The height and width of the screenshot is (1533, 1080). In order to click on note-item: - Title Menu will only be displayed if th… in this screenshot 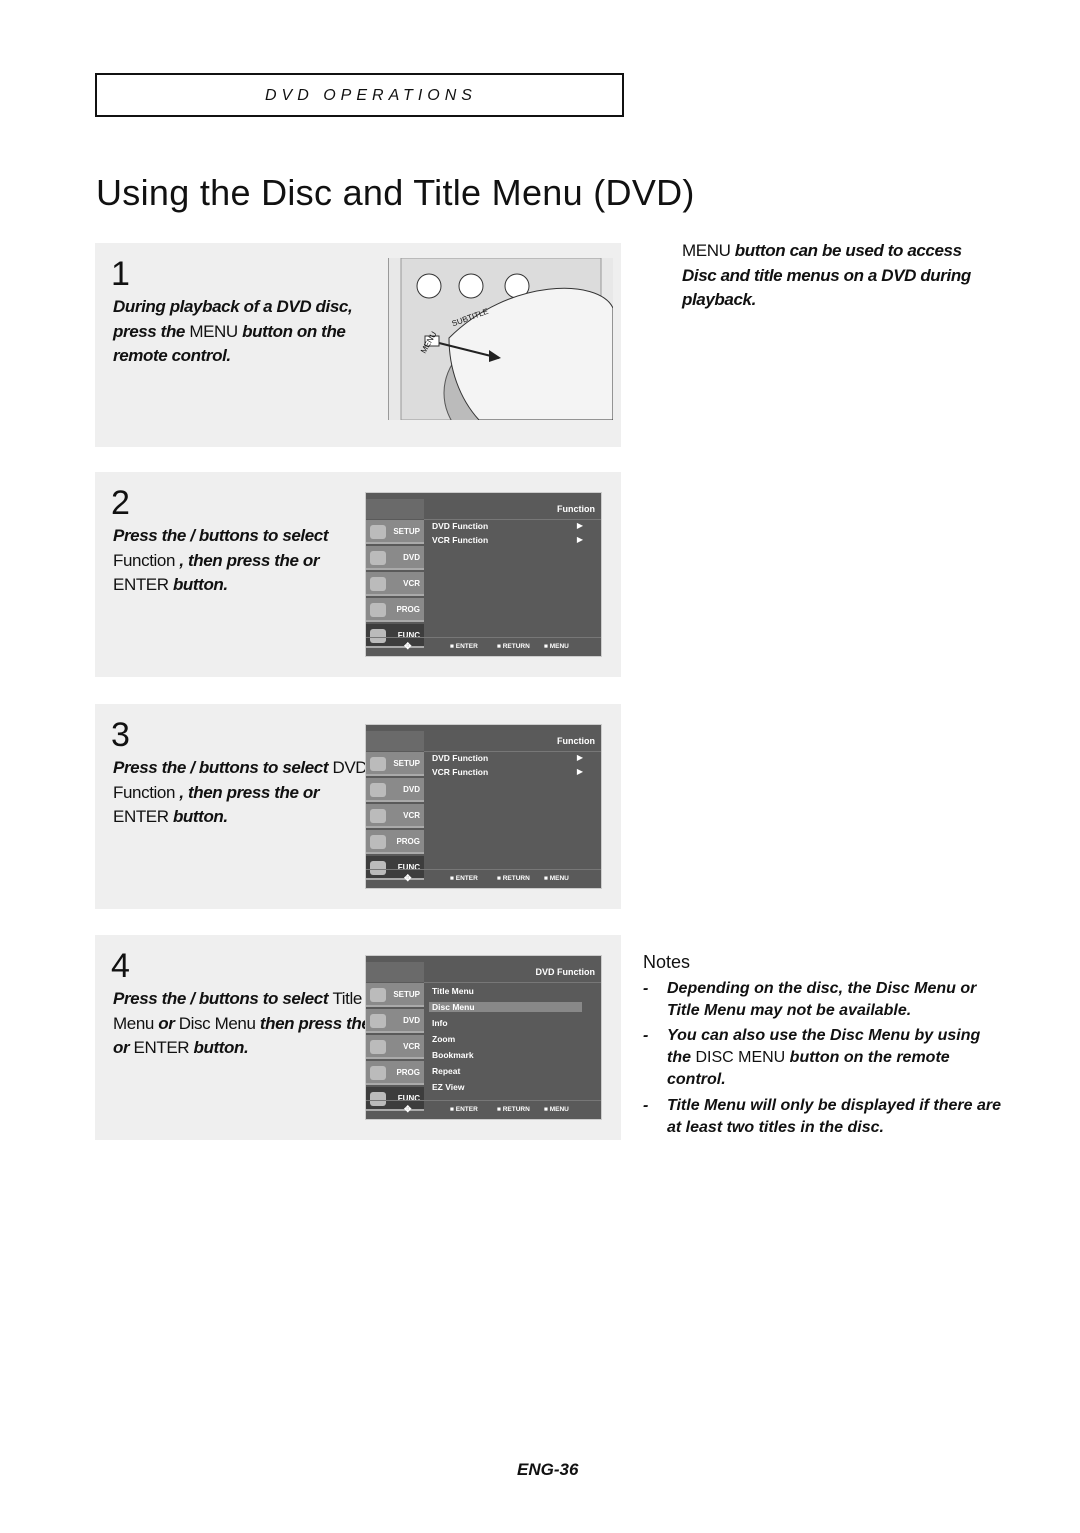, I will do `click(825, 1117)`.